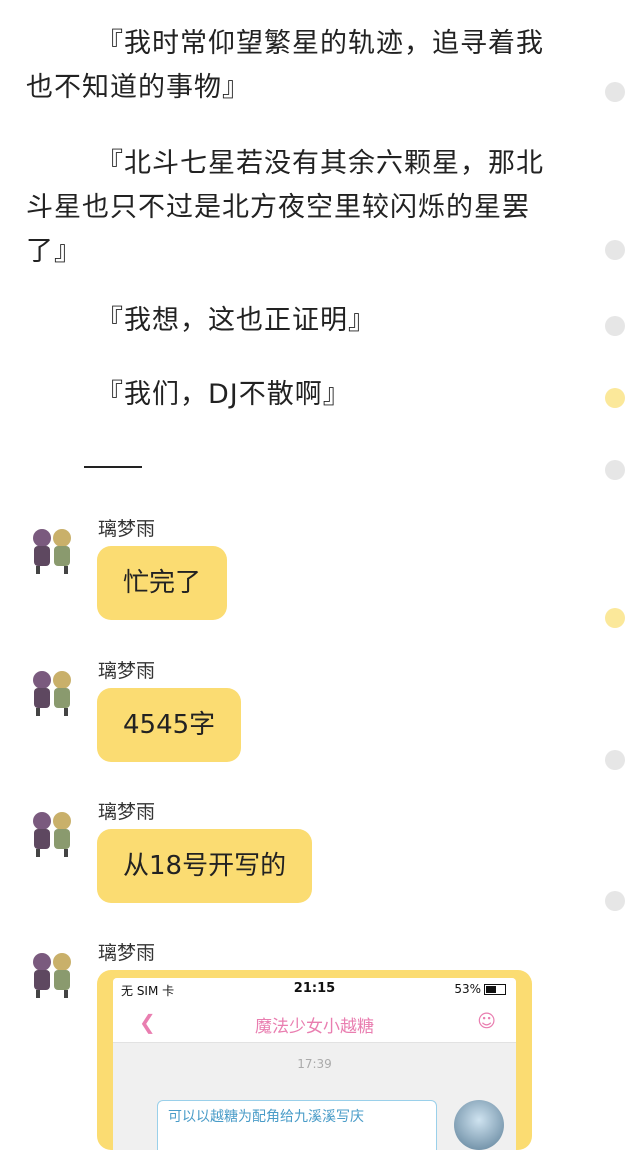  Describe the element at coordinates (285, 65) in the screenshot. I see `paragraph-1: 『我时常仰望繁星的轨迹，追寻着我也不知道的事物』` at that location.